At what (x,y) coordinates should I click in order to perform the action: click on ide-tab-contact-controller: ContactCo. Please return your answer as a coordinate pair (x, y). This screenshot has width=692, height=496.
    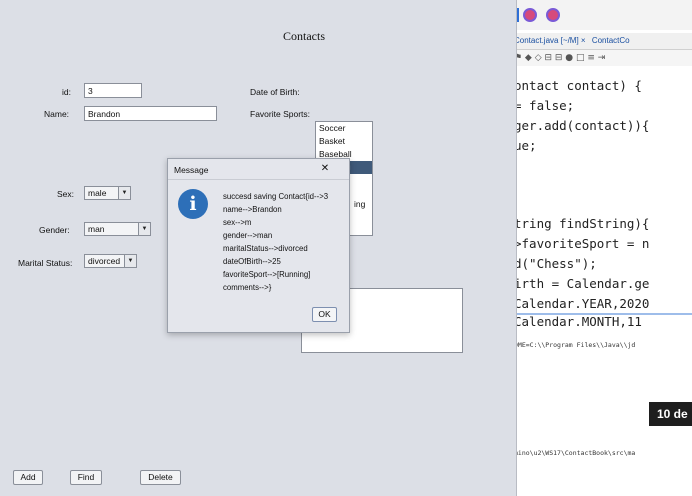
    Looking at the image, I should click on (611, 40).